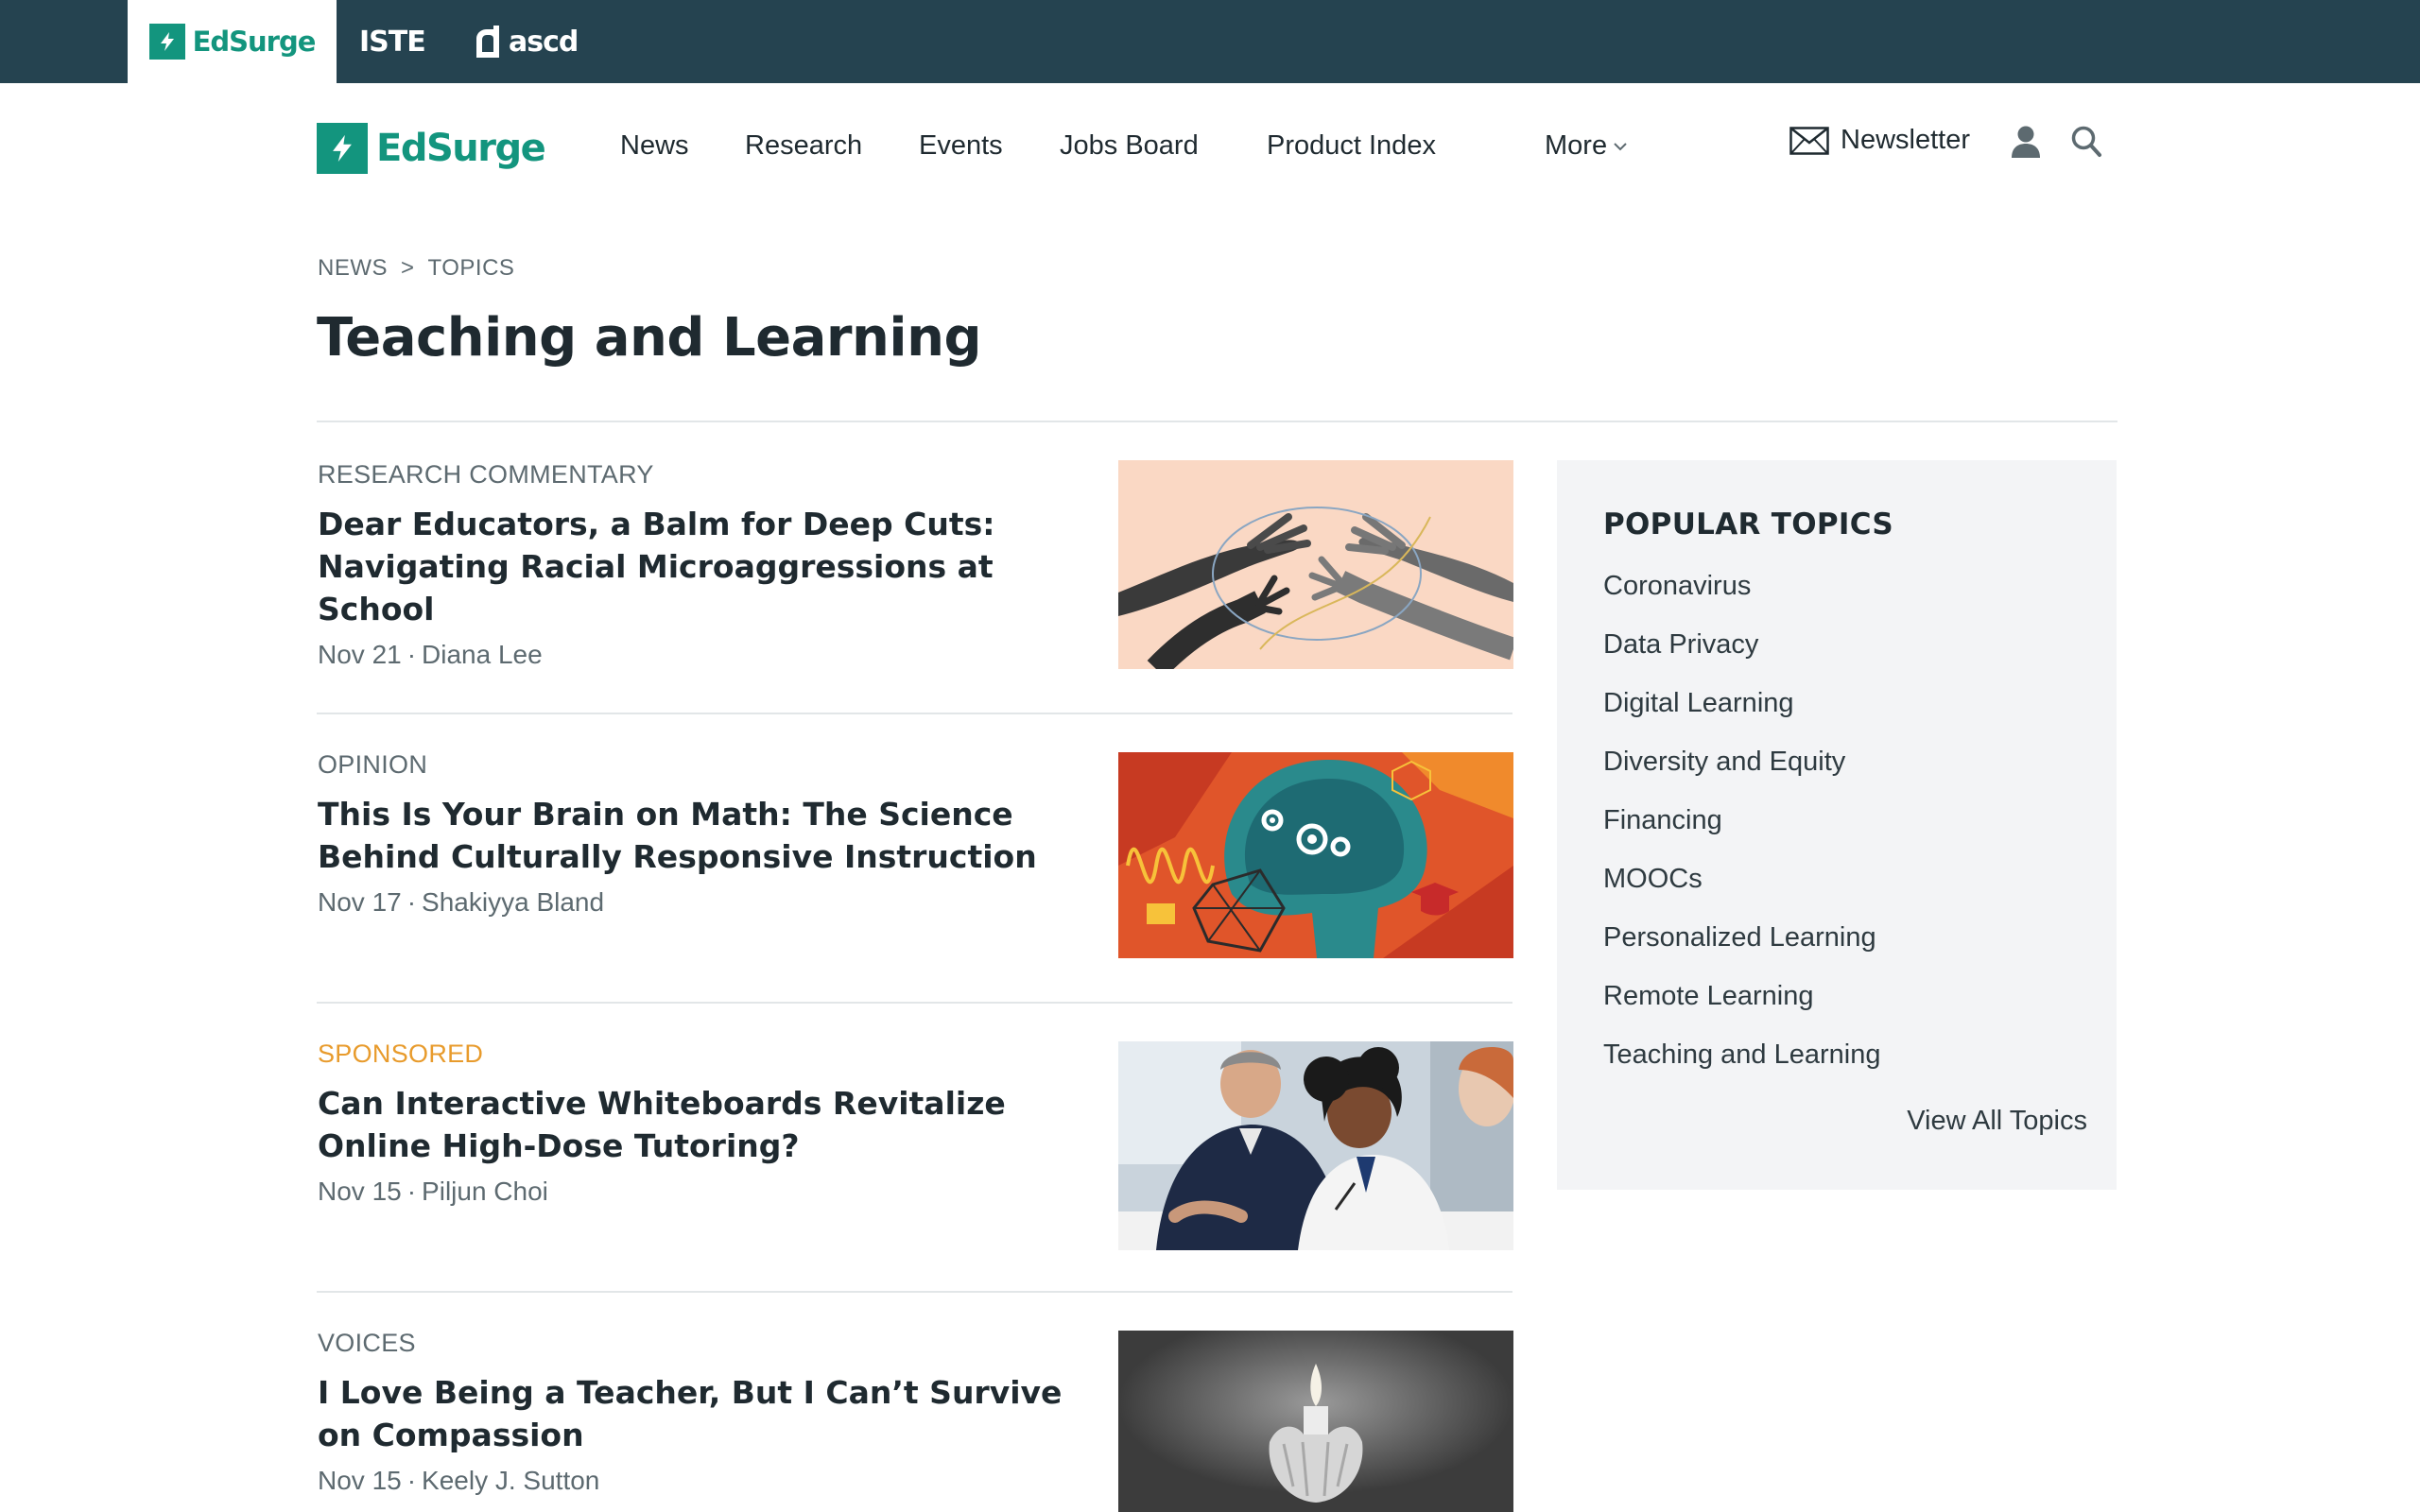 The image size is (2420, 1512). I want to click on search-button, so click(2086, 142).